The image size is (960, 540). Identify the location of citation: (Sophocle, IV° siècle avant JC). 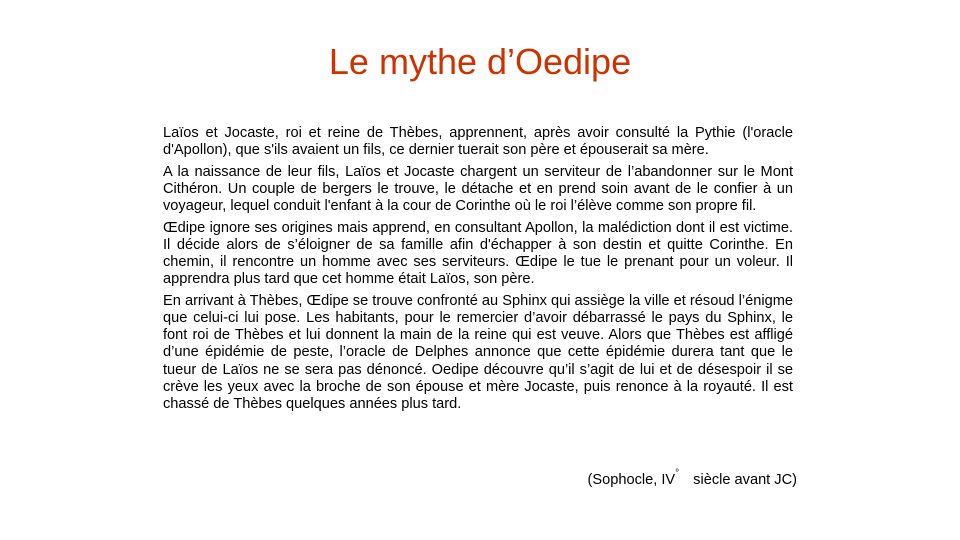
(480, 478).